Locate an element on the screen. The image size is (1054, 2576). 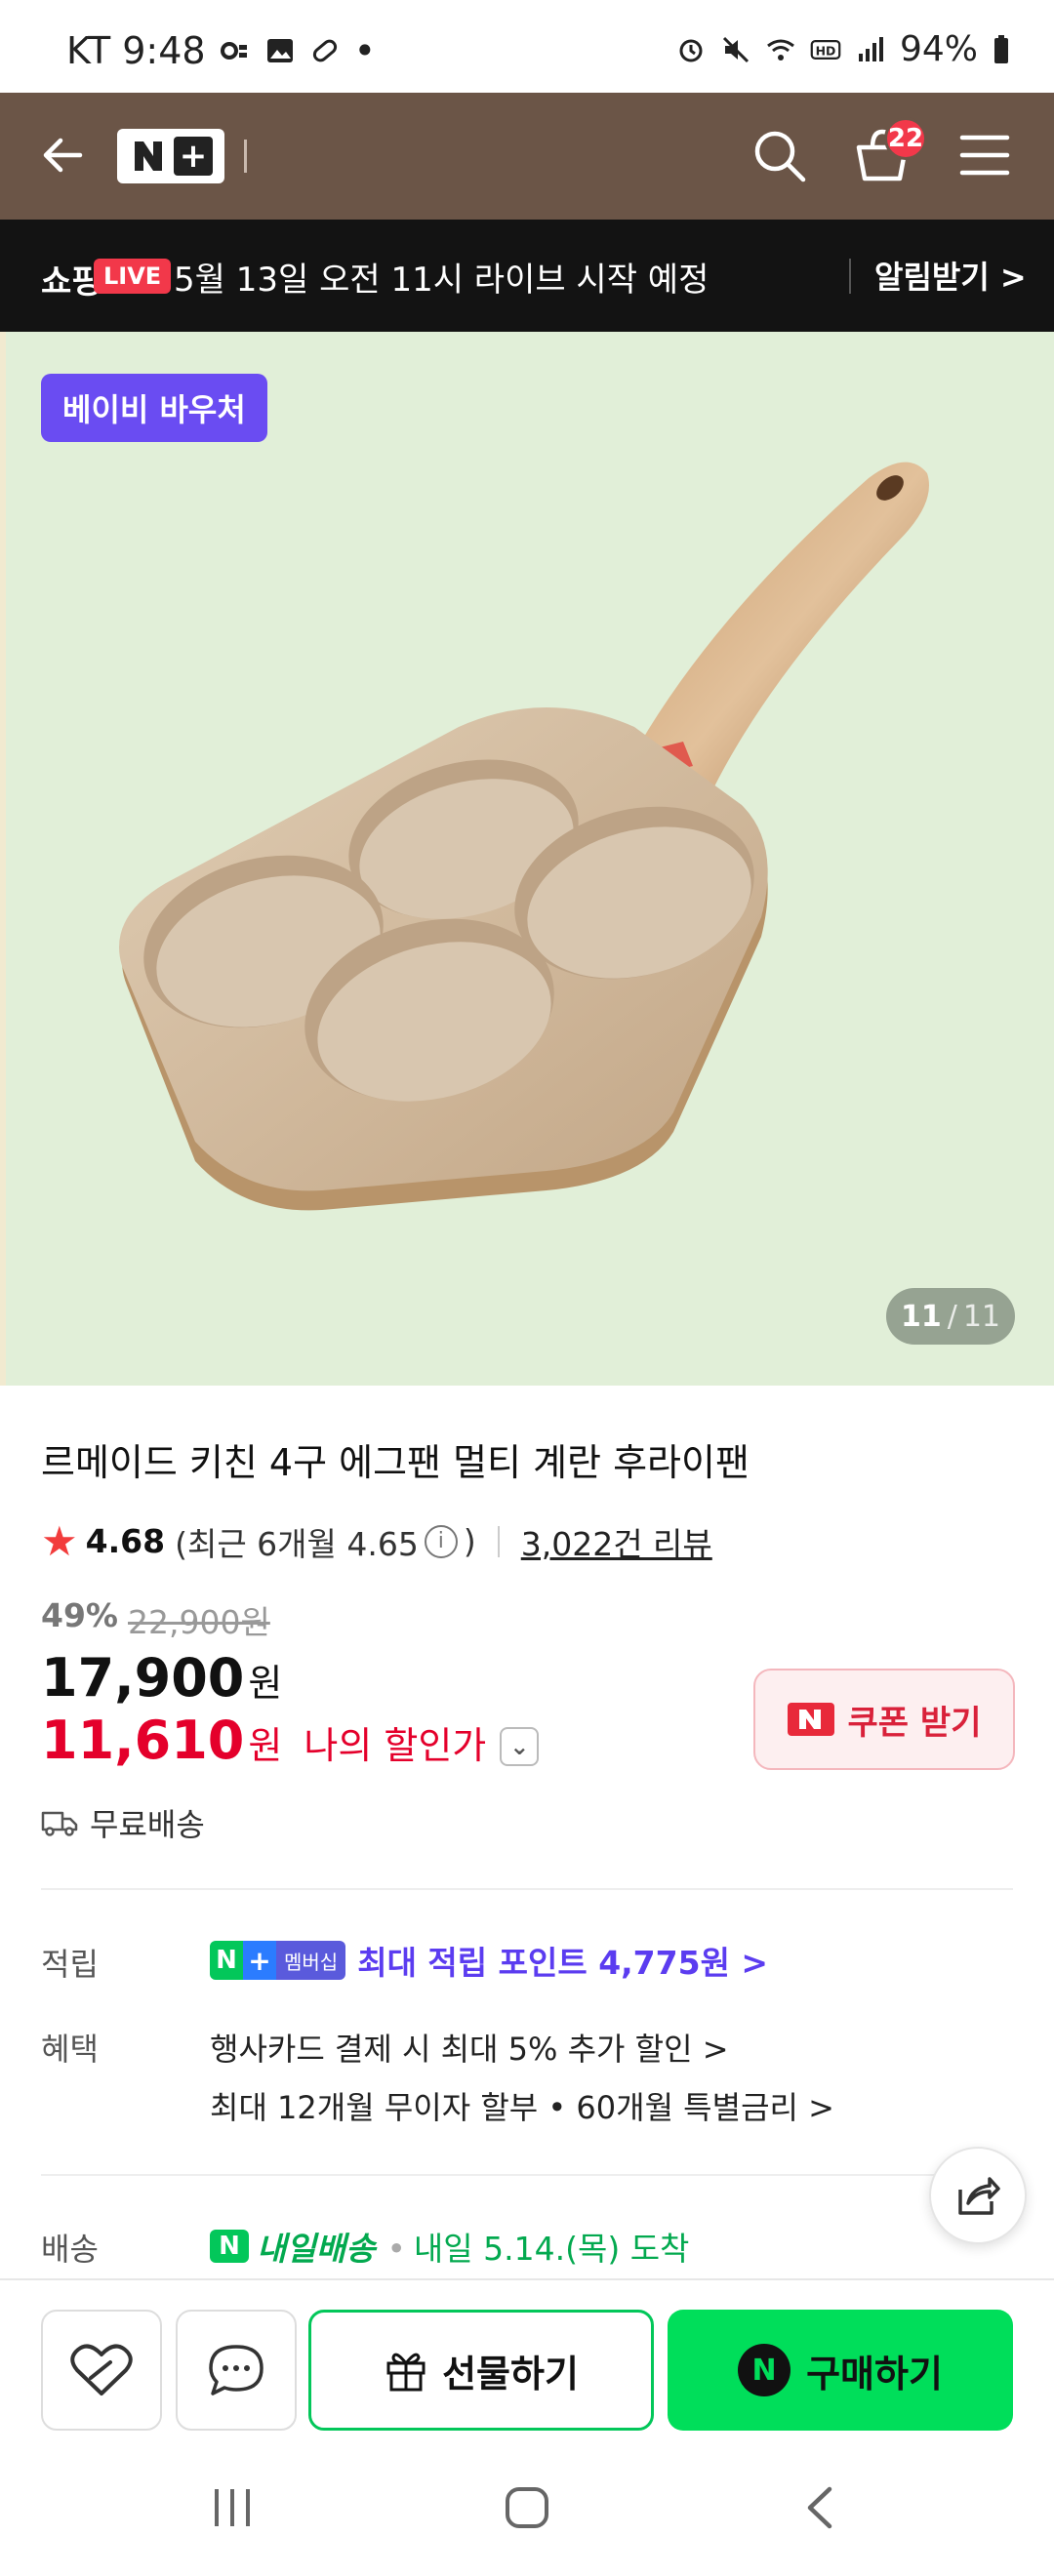
wishlist-button is located at coordinates (101, 2370).